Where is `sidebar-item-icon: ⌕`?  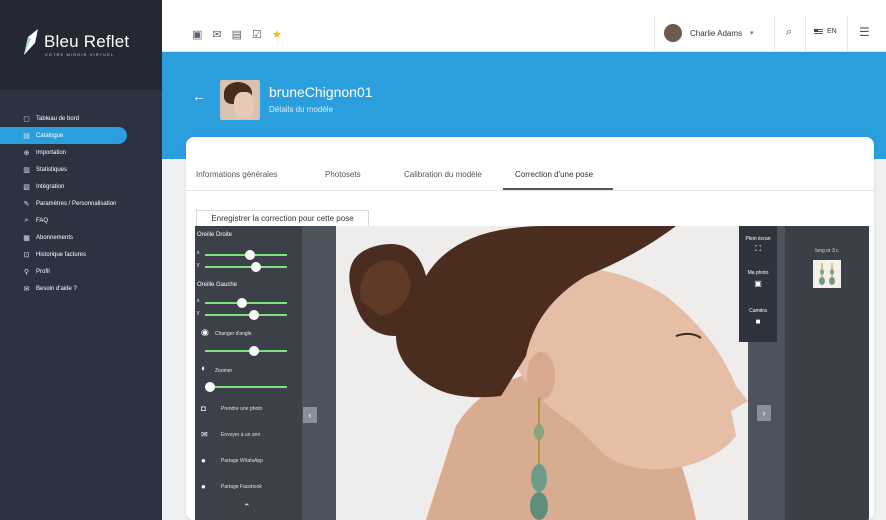
sidebar-item-icon: ⌕ is located at coordinates (26, 220).